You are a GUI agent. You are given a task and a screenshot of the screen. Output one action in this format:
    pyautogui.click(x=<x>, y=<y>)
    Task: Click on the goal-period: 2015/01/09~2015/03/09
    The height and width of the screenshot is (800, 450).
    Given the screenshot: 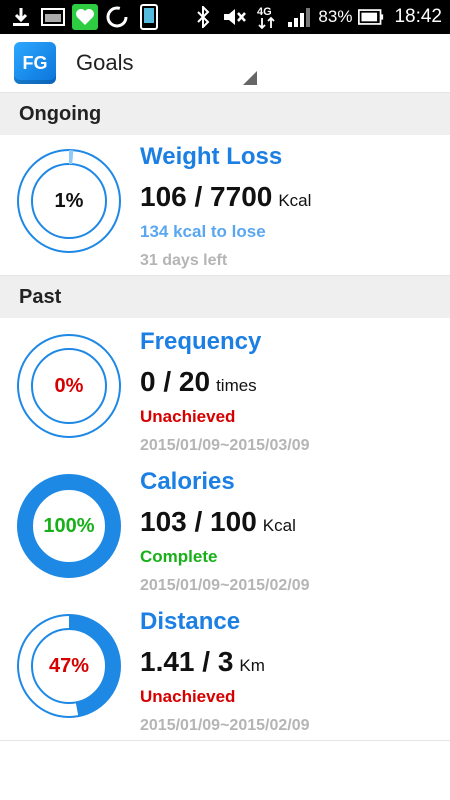 What is the action you would take?
    pyautogui.click(x=225, y=445)
    